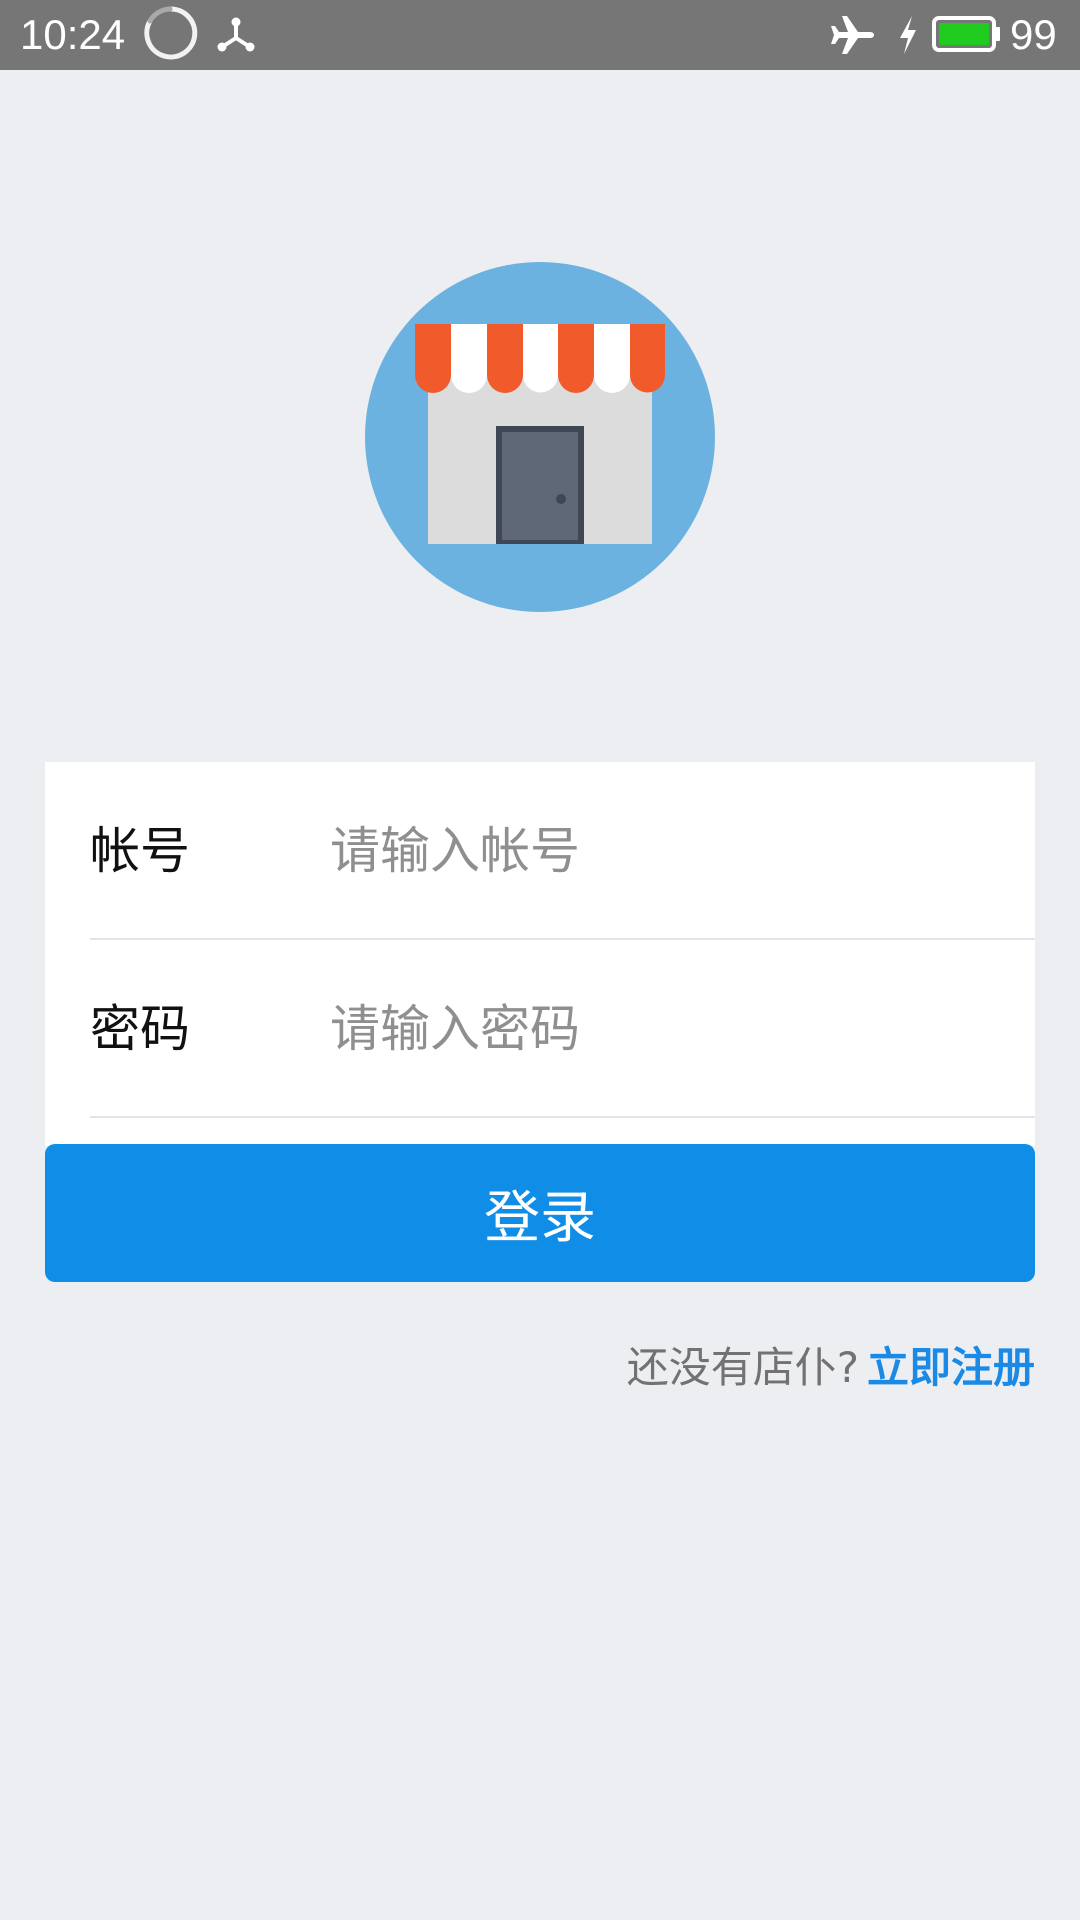  I want to click on account-input, so click(670, 851).